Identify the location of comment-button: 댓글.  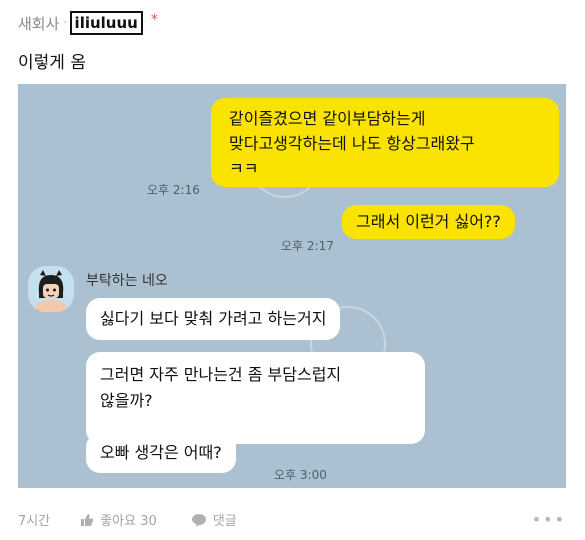
(214, 519).